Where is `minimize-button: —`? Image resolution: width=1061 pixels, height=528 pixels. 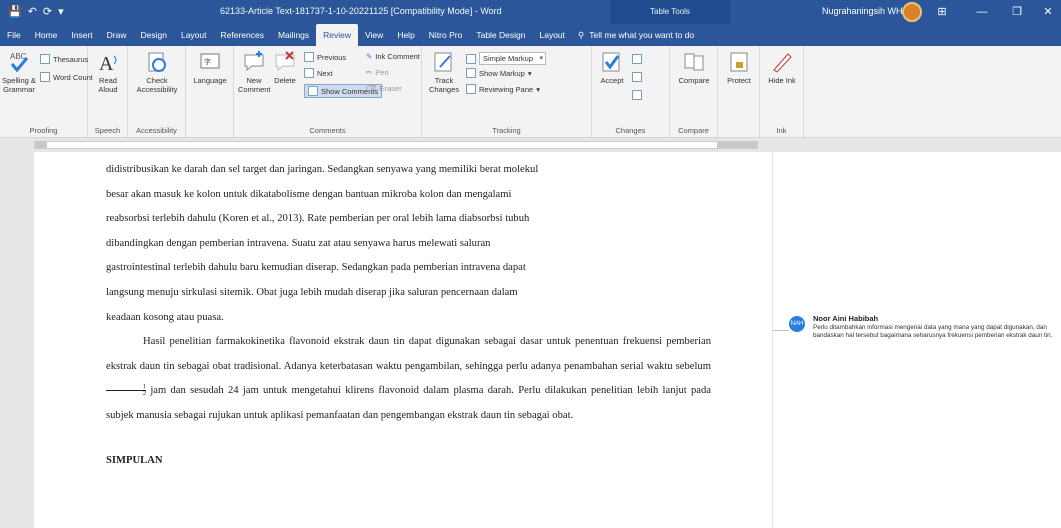
minimize-button: — is located at coordinates (982, 12).